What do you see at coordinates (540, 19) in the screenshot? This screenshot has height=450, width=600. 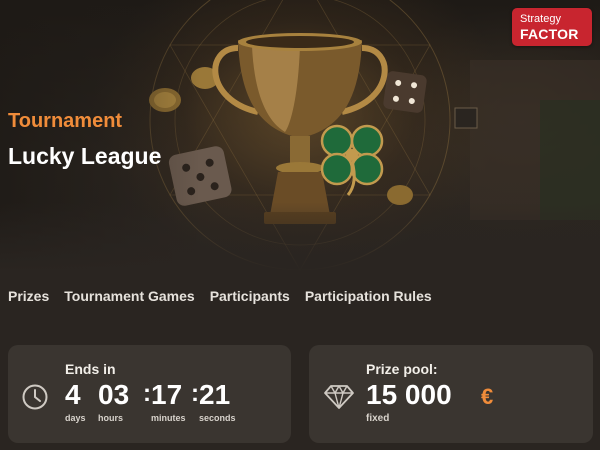 I see `brand-logo-line1: Strategy` at bounding box center [540, 19].